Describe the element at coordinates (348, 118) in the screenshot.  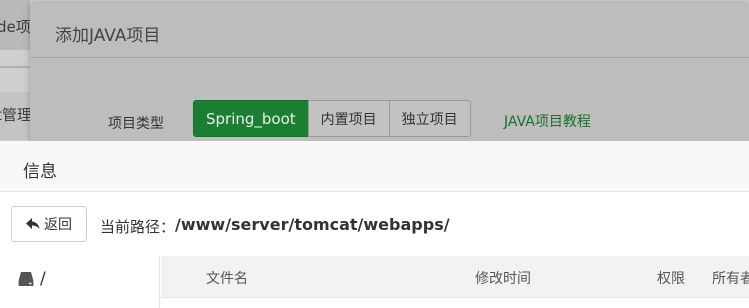
I see `type-builtin-project-button: 内置项目` at that location.